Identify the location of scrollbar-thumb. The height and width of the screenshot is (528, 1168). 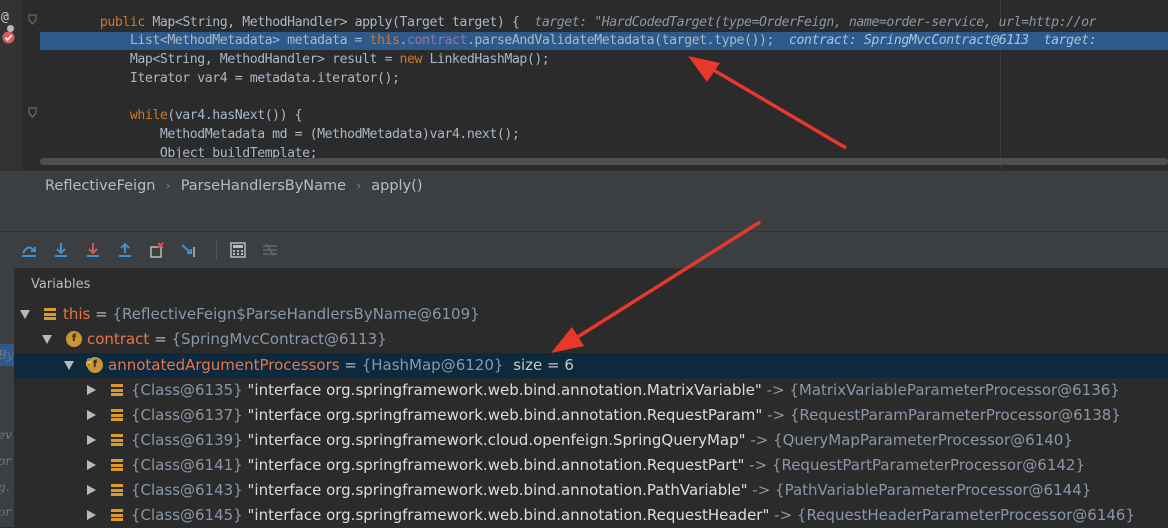
(604, 161).